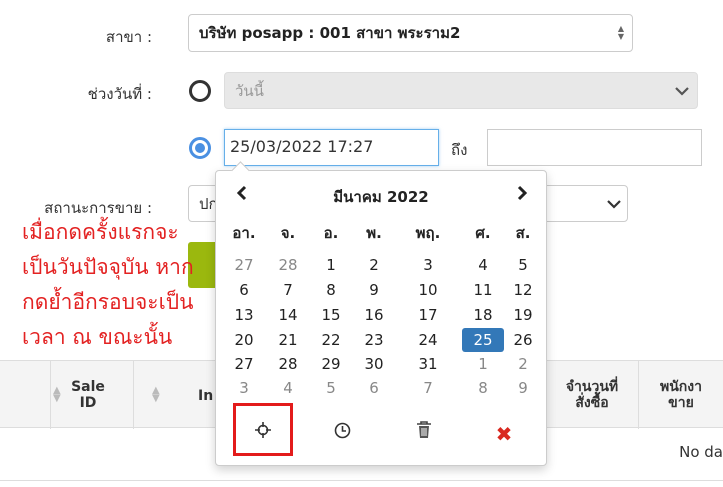 Image resolution: width=723 pixels, height=487 pixels. I want to click on empty-table-text: No da, so click(701, 452).